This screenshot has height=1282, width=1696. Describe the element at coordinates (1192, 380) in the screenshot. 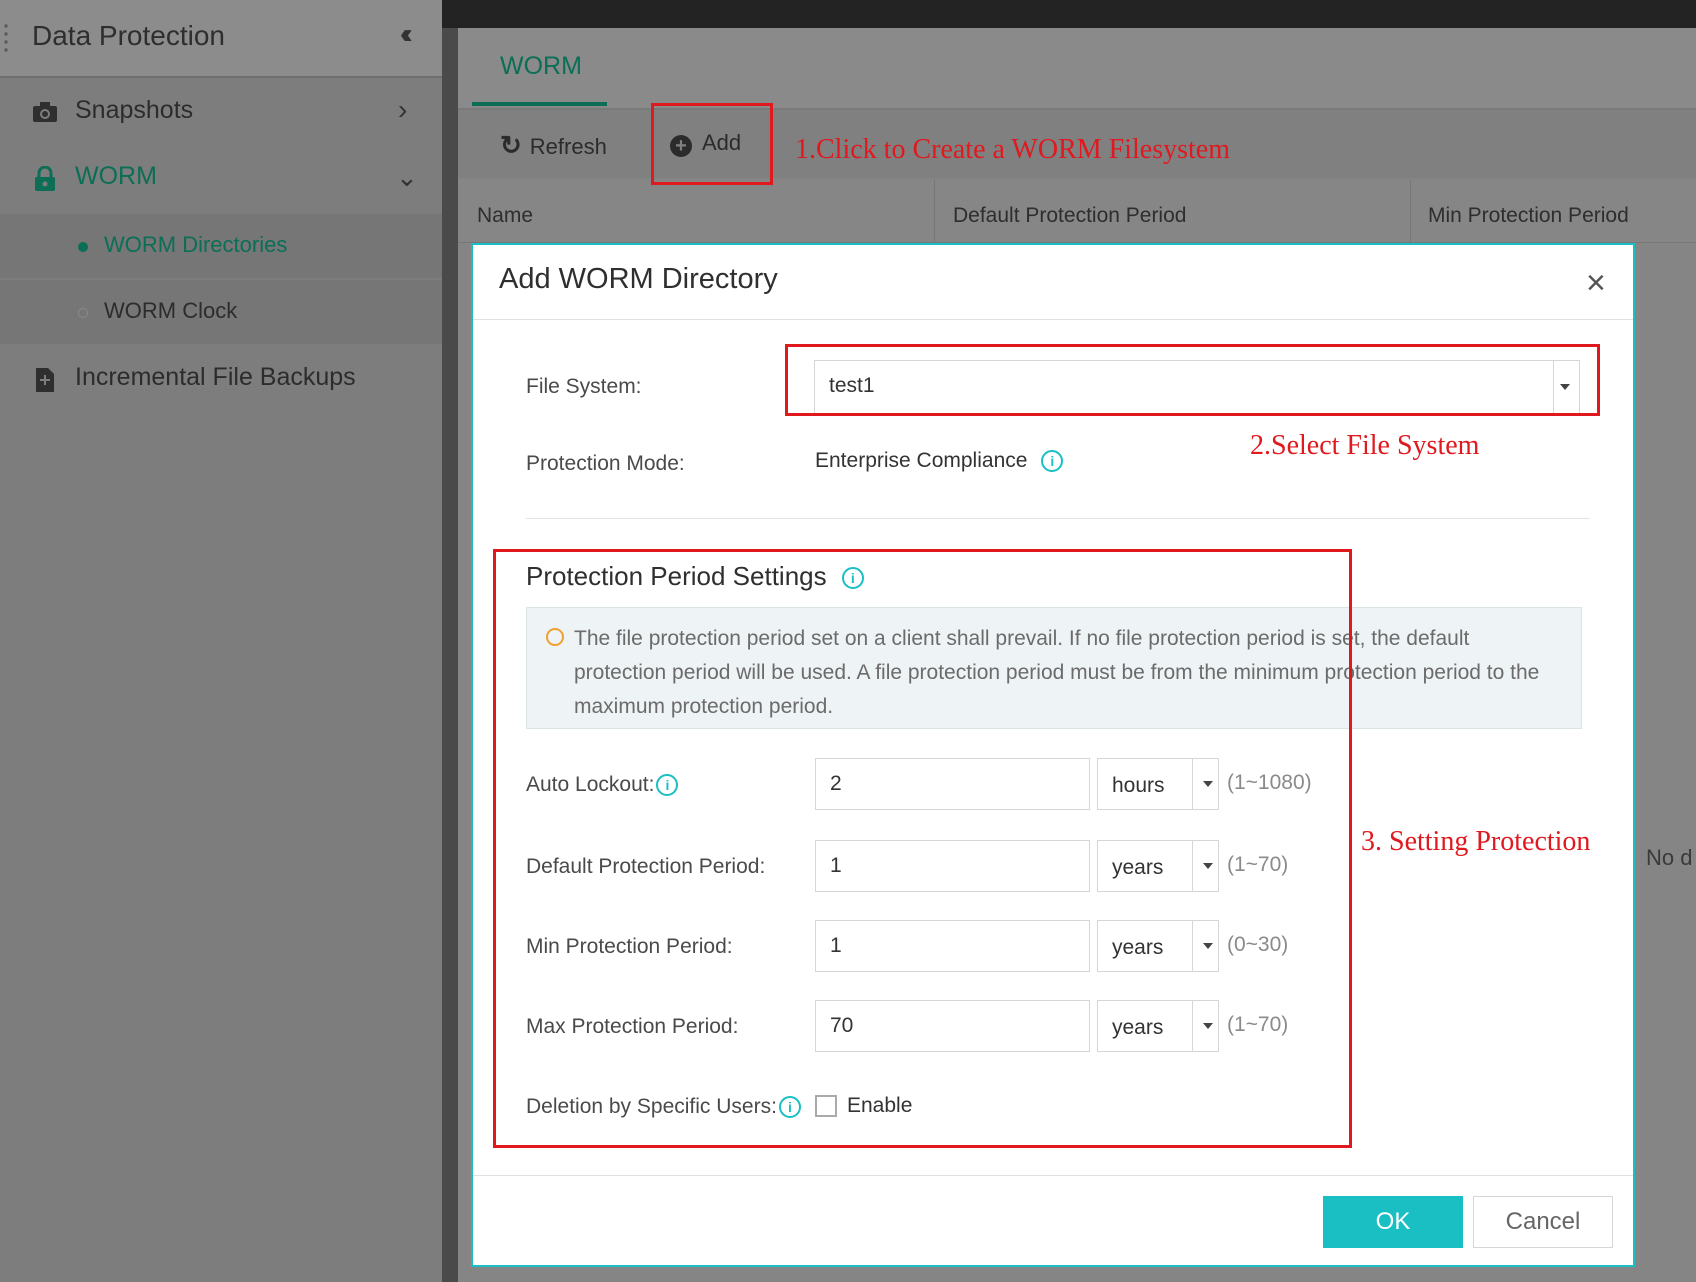

I see `annotation-box-file-system` at that location.